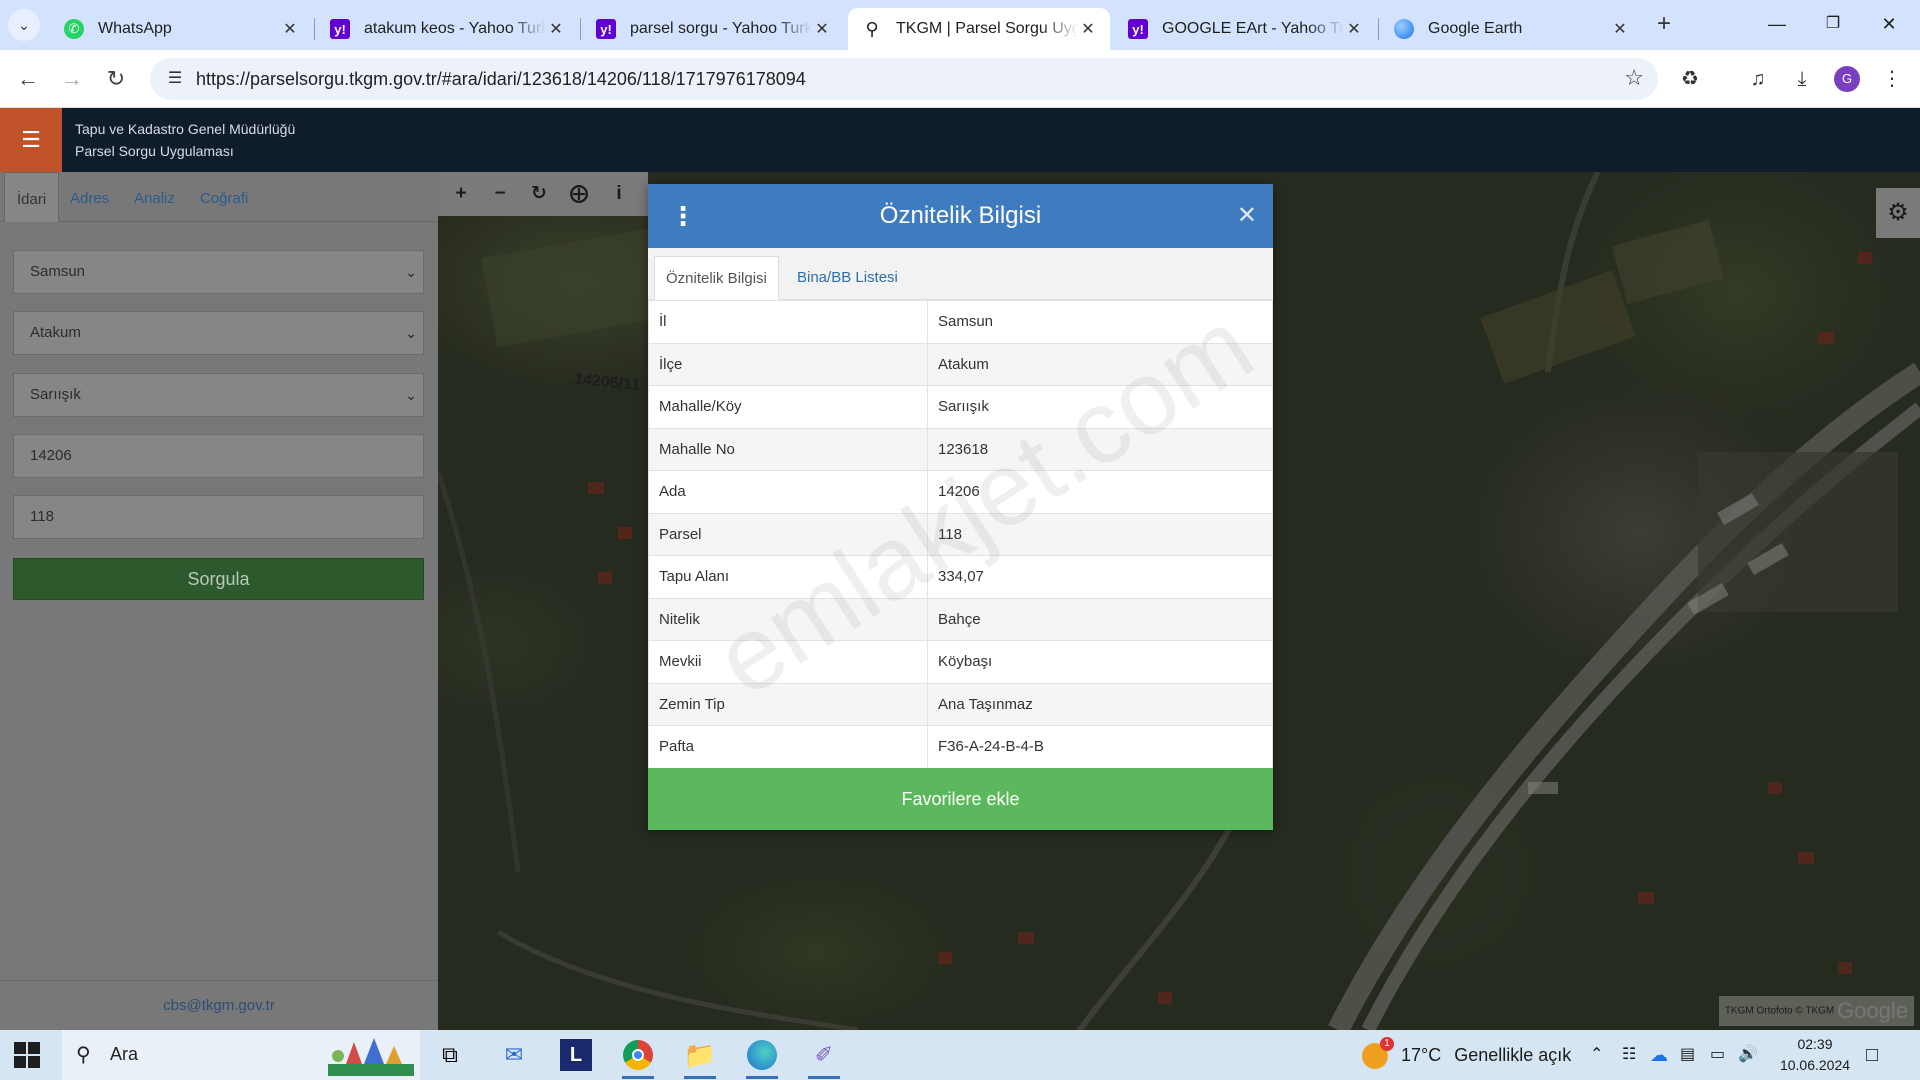 The image size is (1920, 1080). I want to click on hamburger-menu-icon: ☰, so click(31, 140).